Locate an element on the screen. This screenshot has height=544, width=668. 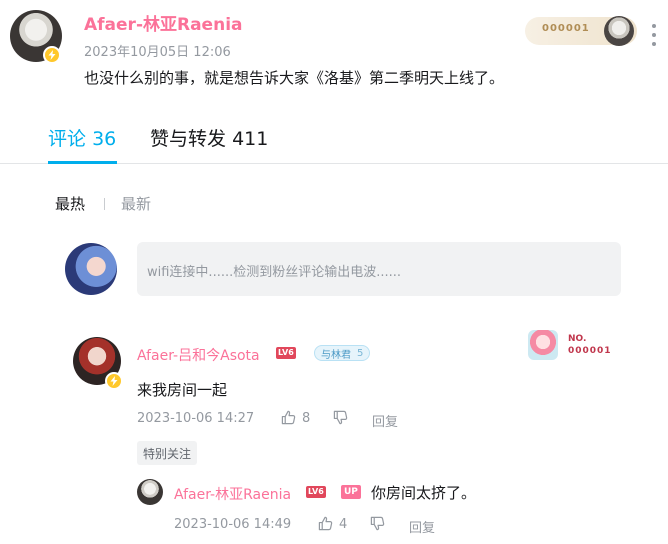
tab-likes-reposts: 赞与转发 411 is located at coordinates (209, 137).